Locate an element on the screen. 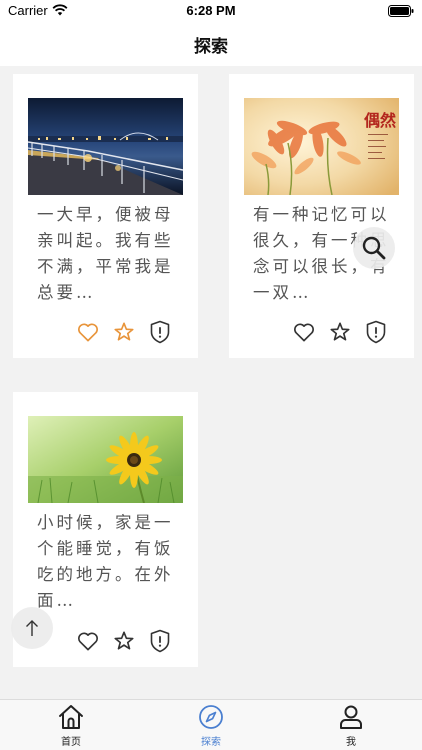 The height and width of the screenshot is (750, 422). tab-explore-label: 探索 is located at coordinates (211, 742).